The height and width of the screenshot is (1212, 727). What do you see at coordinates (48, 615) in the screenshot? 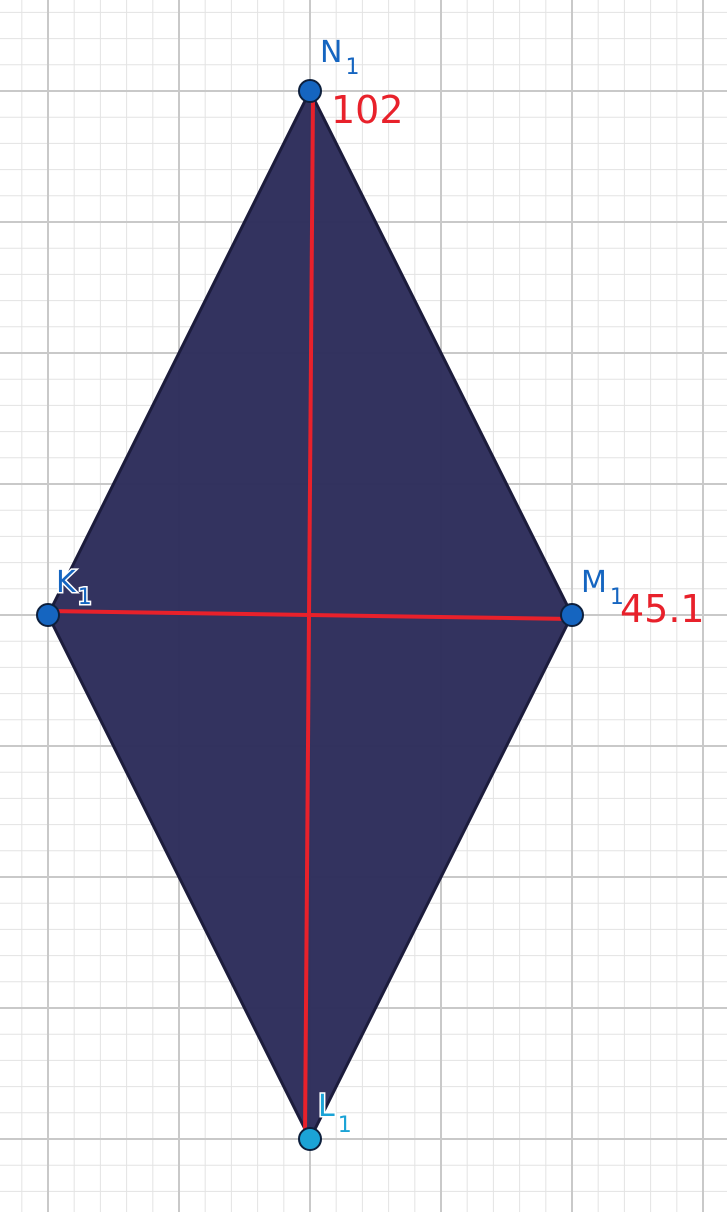
I see `point-k1` at bounding box center [48, 615].